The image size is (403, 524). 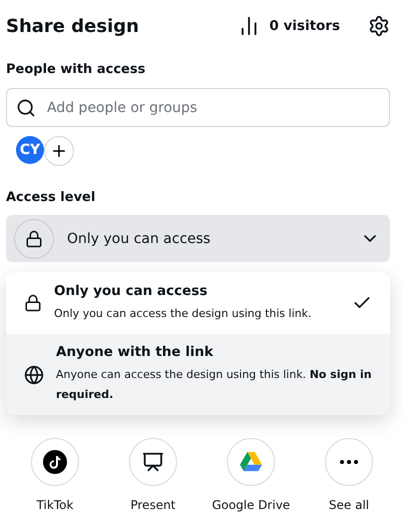 I want to click on settings-icon, so click(x=379, y=26).